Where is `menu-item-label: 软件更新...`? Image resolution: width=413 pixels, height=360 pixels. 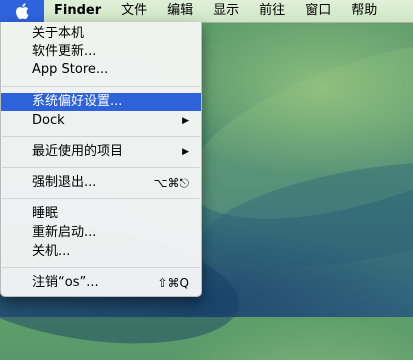 menu-item-label: 软件更新... is located at coordinates (64, 51).